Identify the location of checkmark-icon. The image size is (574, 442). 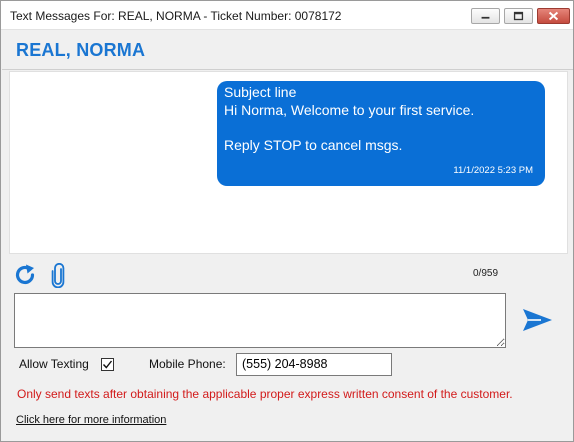
(107, 364).